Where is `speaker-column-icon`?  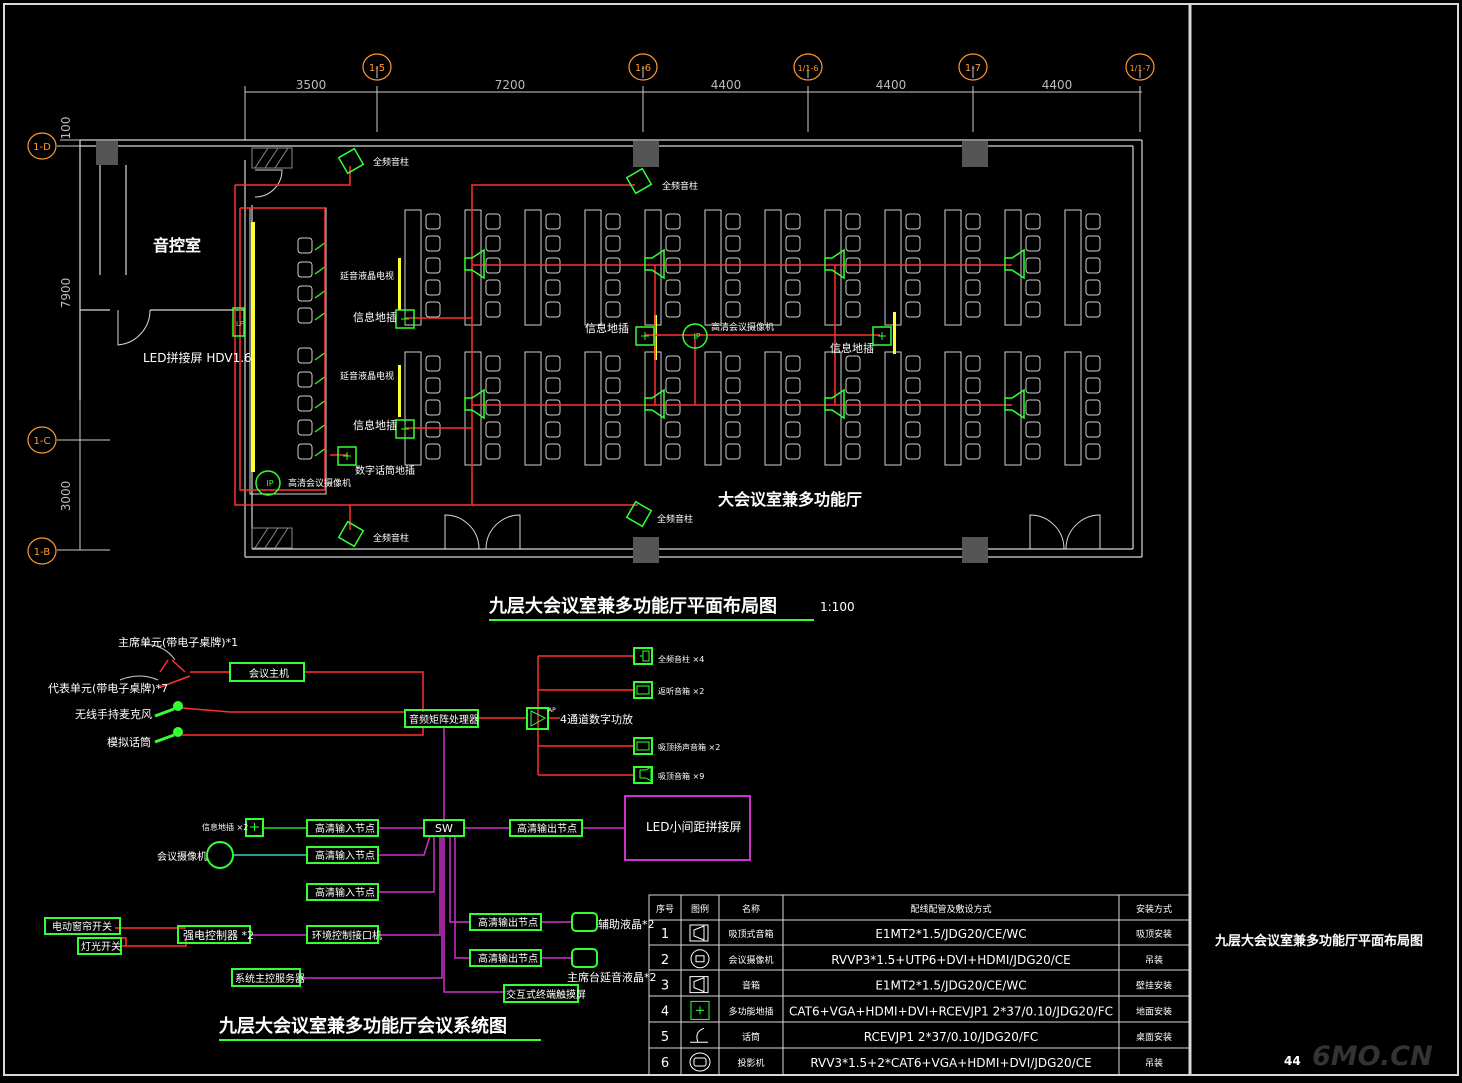 speaker-column-icon is located at coordinates (351, 534).